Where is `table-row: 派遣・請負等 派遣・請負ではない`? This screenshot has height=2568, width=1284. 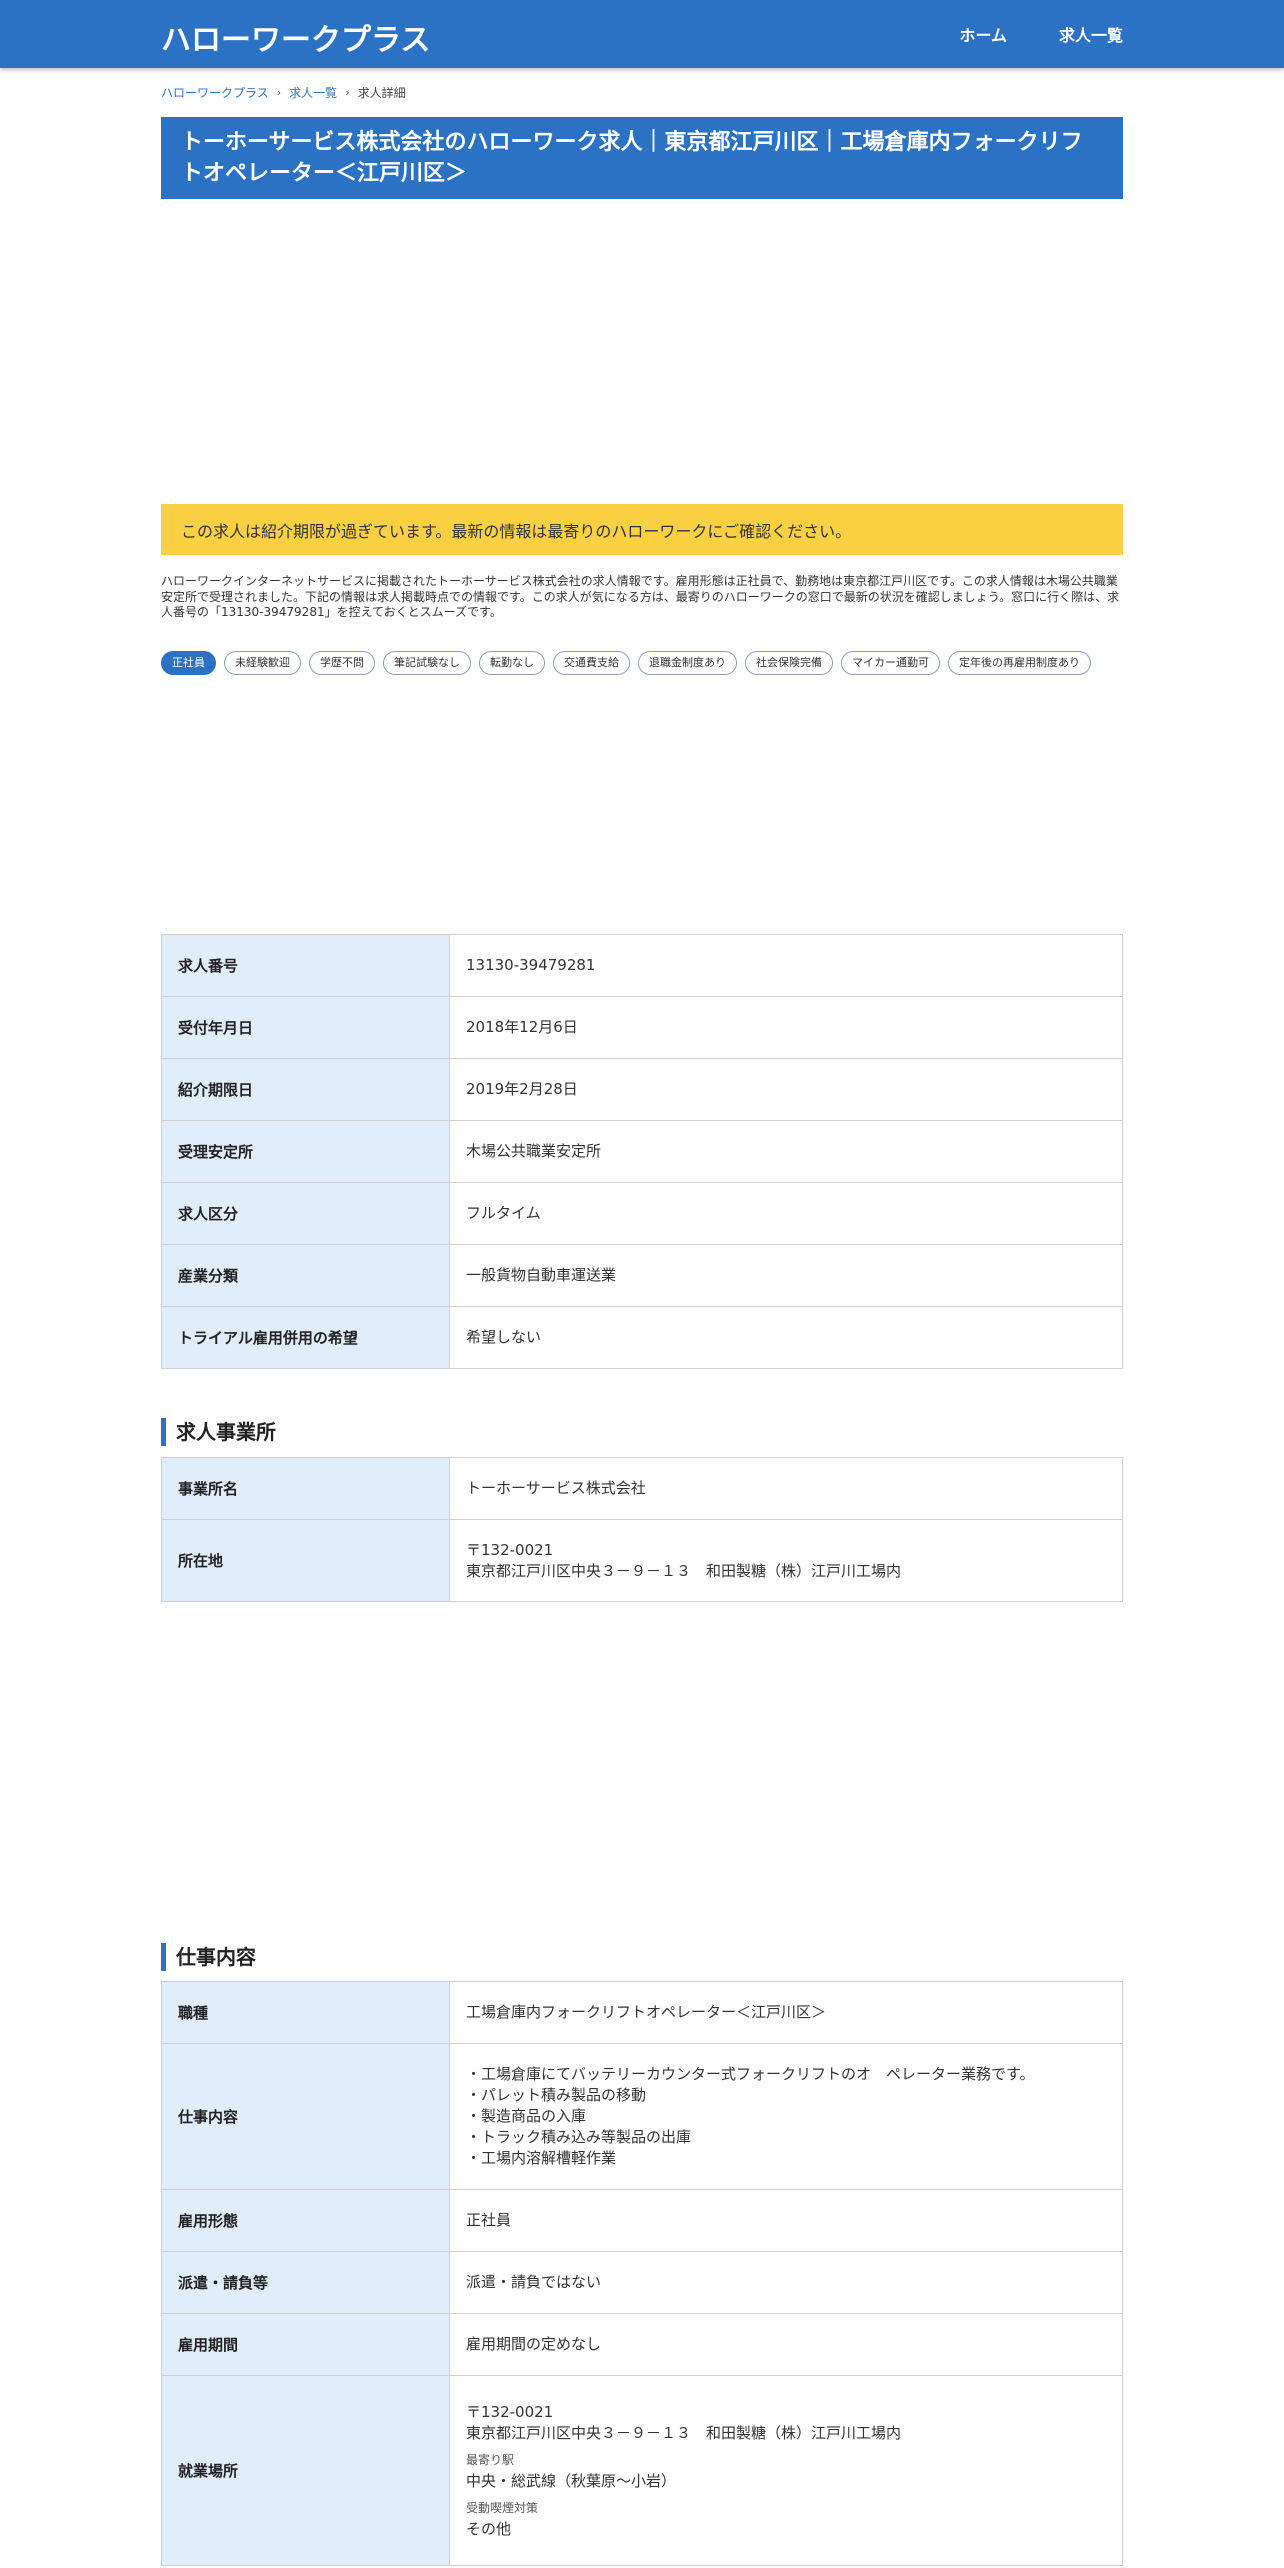
table-row: 派遣・請負等 派遣・請負ではない is located at coordinates (642, 2282).